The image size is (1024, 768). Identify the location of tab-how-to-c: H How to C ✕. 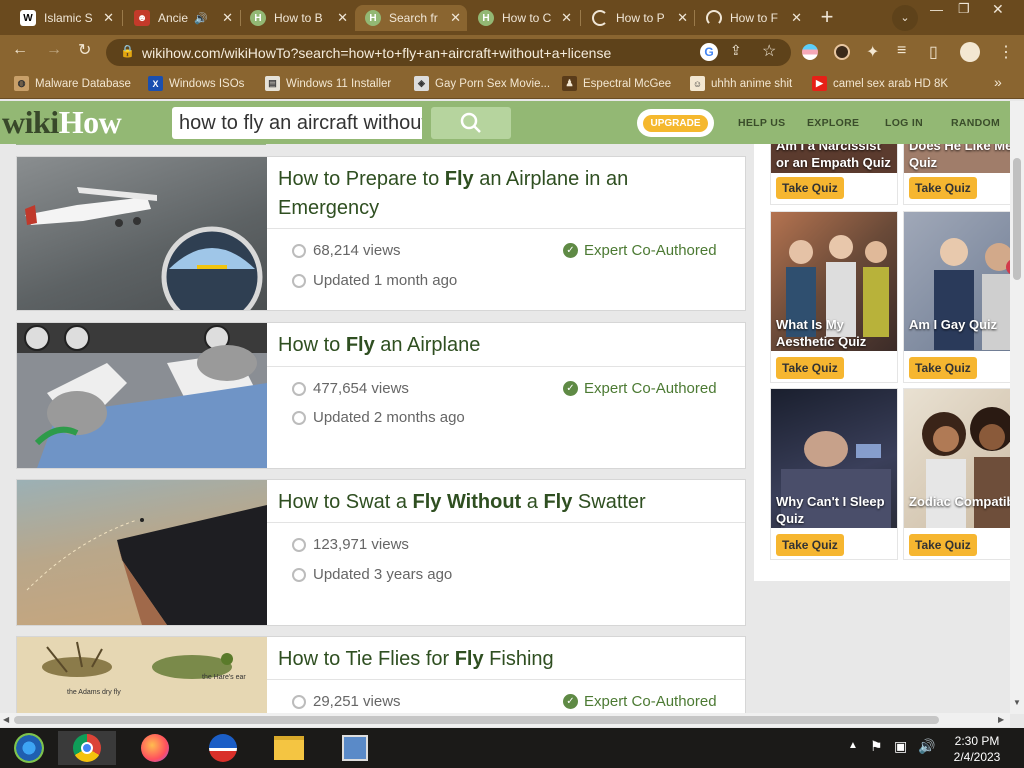
(523, 18).